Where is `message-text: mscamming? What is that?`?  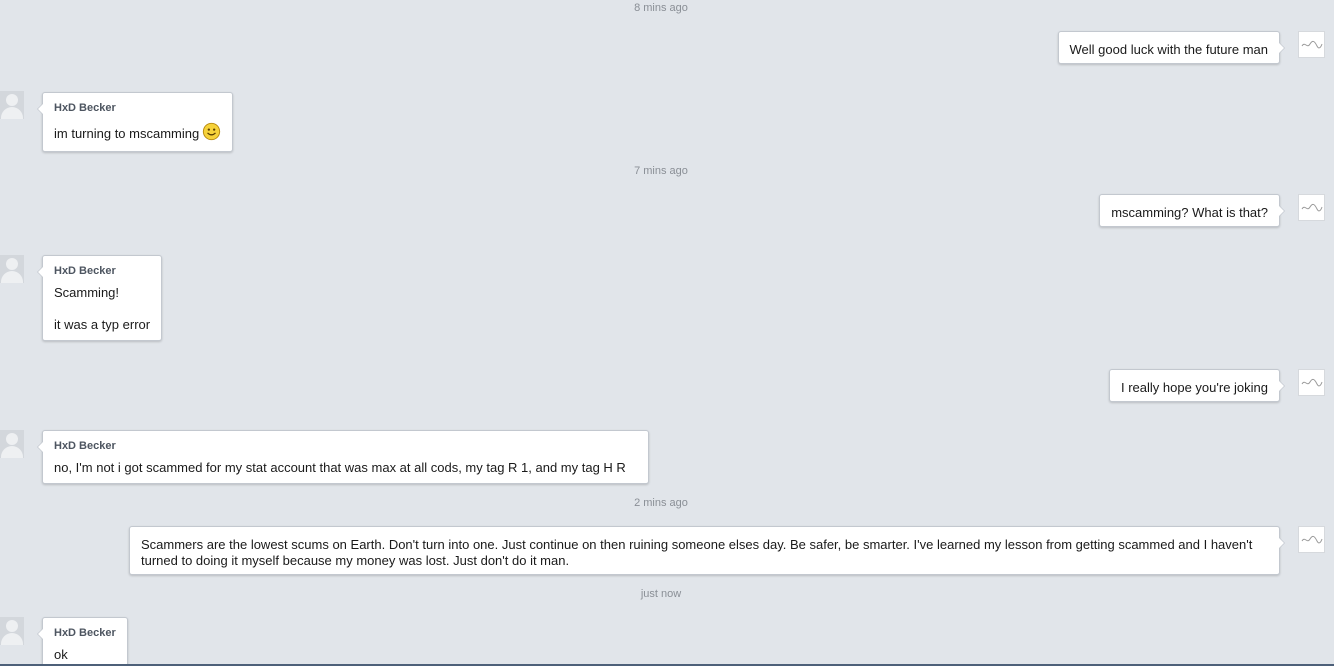 message-text: mscamming? What is that? is located at coordinates (1189, 212).